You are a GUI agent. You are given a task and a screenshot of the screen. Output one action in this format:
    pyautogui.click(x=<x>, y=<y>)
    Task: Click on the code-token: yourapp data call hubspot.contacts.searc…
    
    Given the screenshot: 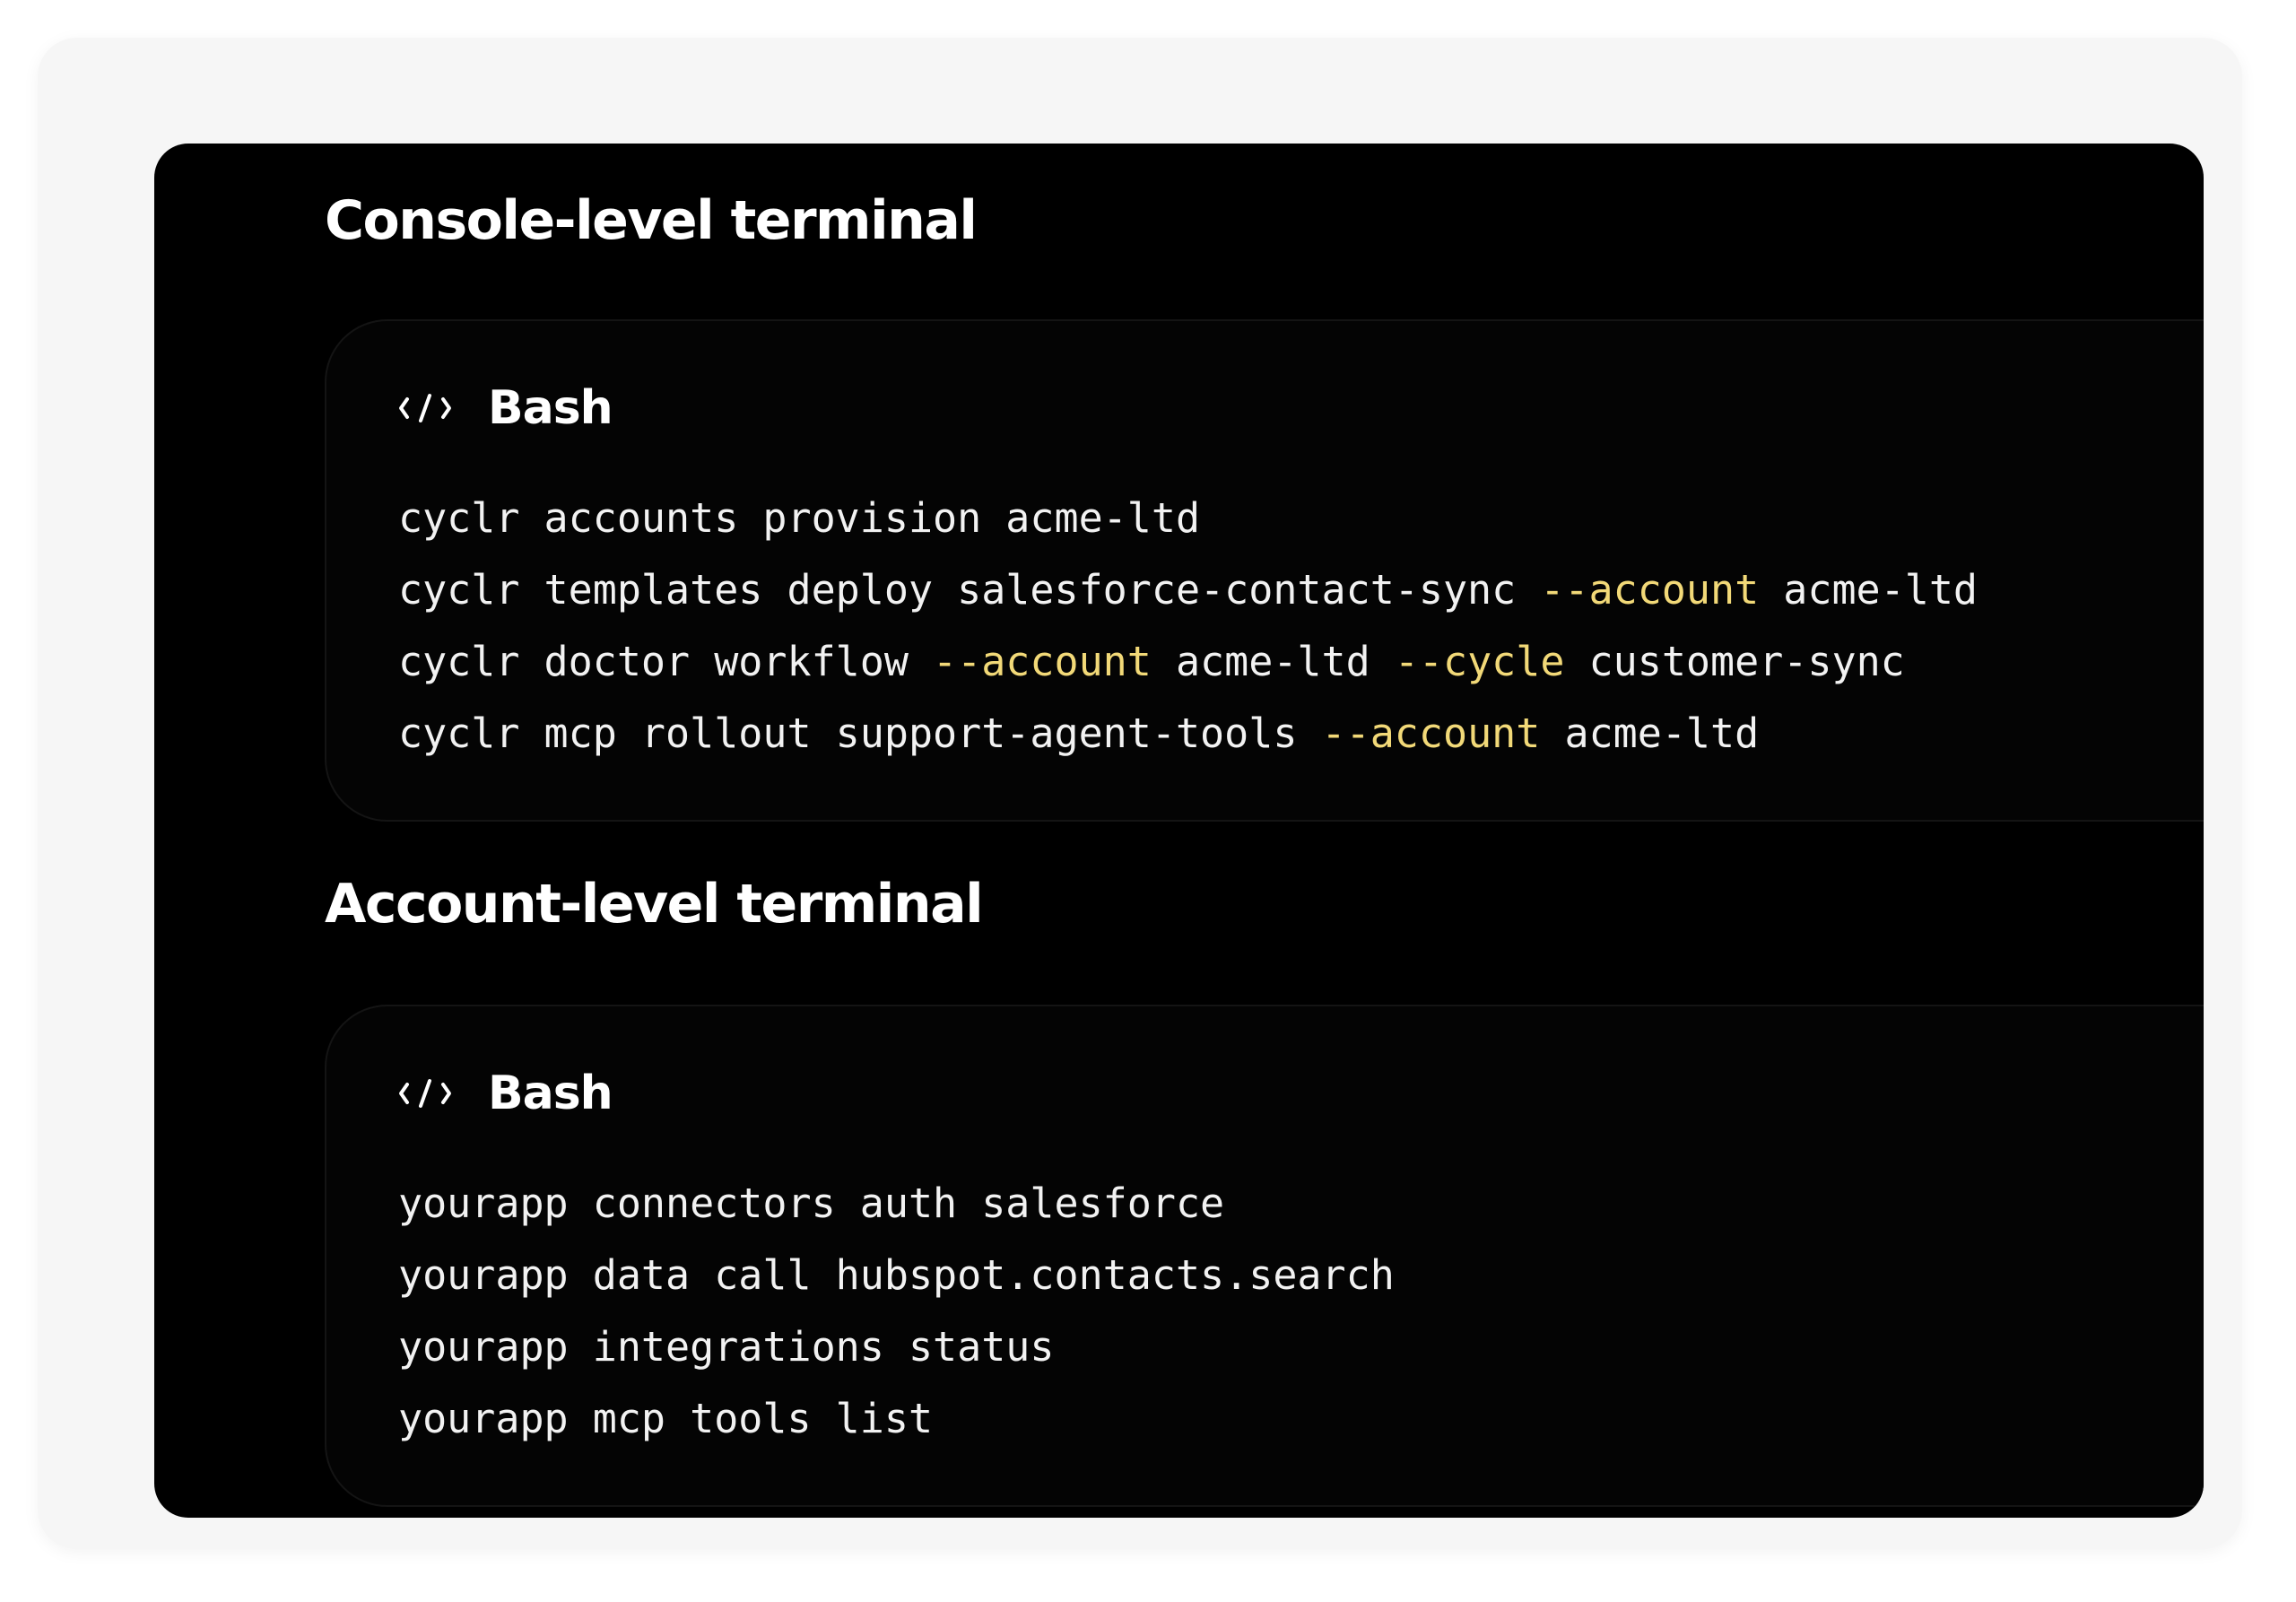 What is the action you would take?
    pyautogui.click(x=896, y=1275)
    